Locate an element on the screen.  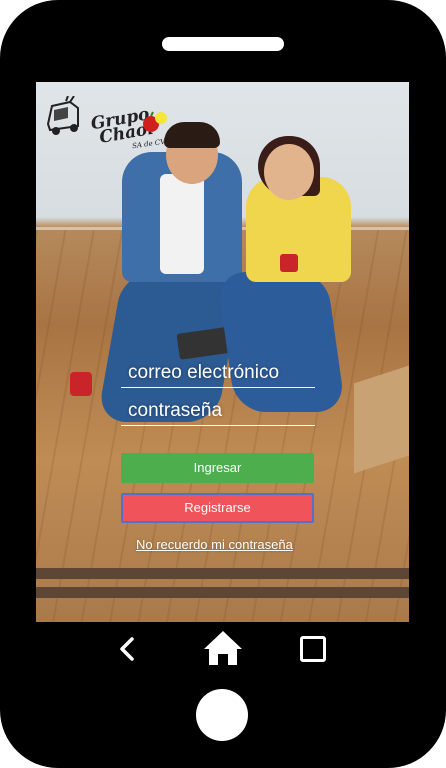
android-nav-bar is located at coordinates (223, 647).